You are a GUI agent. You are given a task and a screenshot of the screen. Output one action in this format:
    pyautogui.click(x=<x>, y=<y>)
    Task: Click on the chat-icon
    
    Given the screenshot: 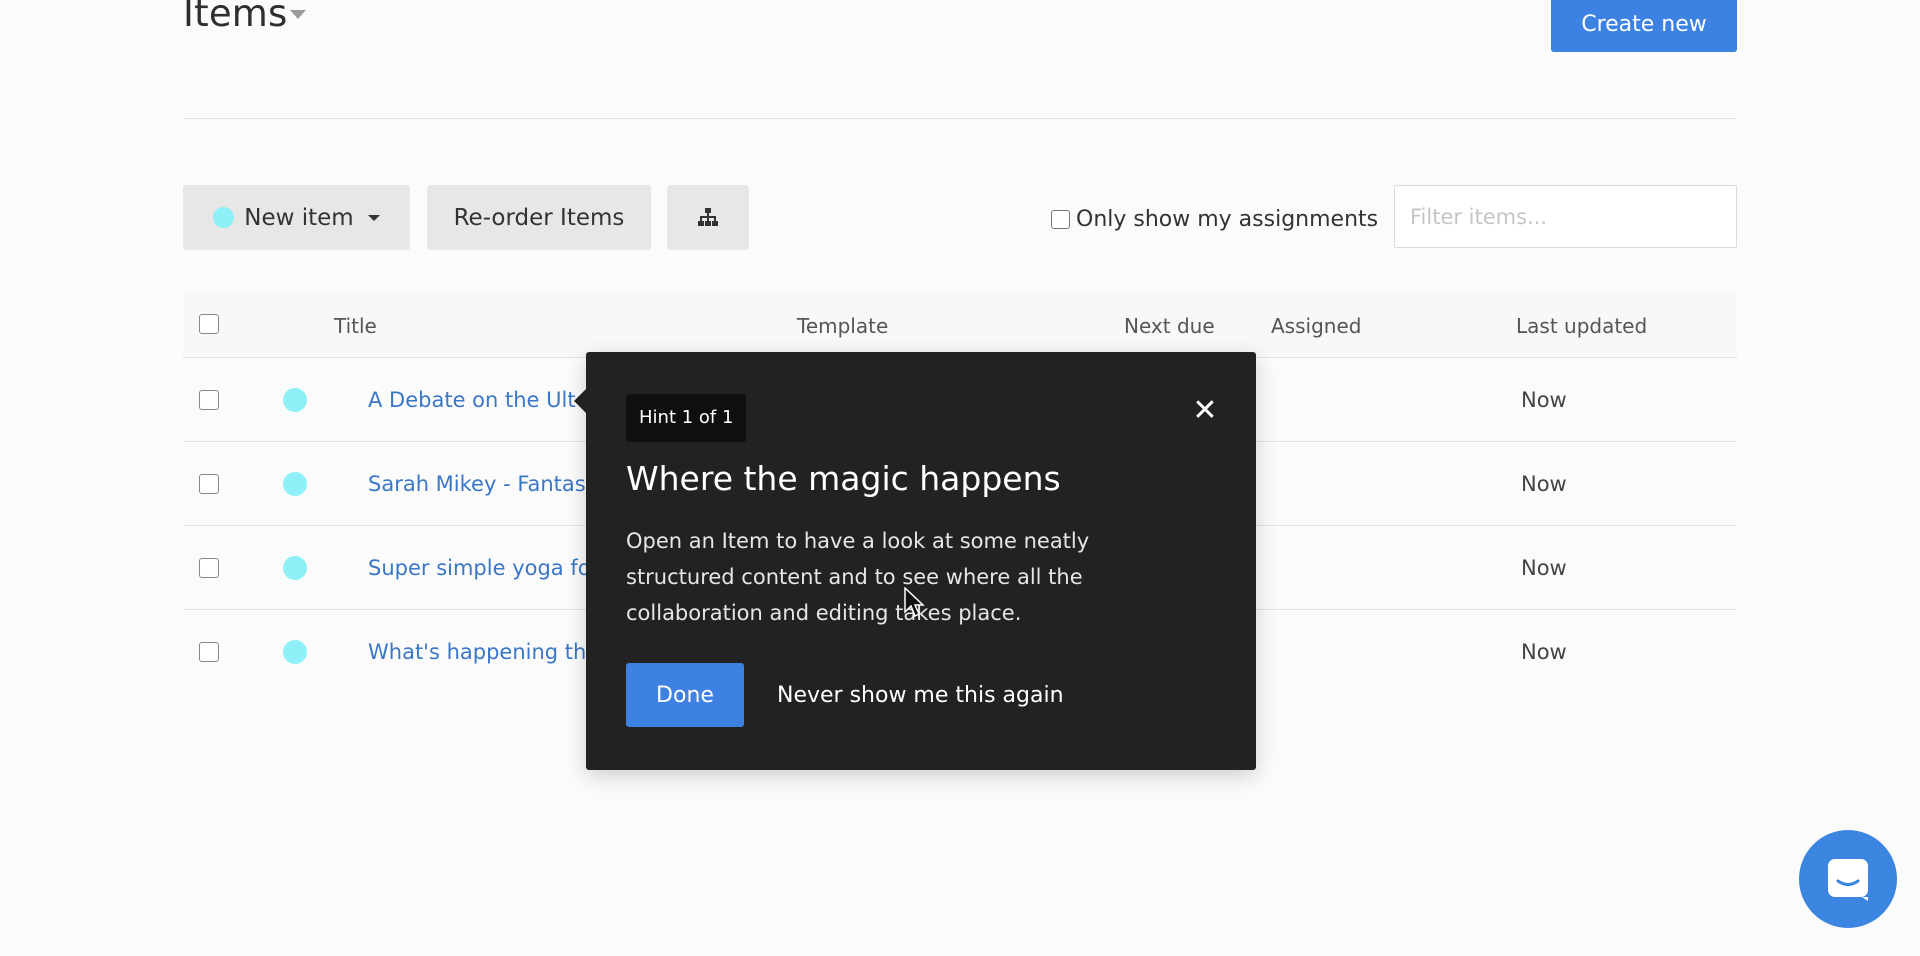 What is the action you would take?
    pyautogui.click(x=1848, y=880)
    